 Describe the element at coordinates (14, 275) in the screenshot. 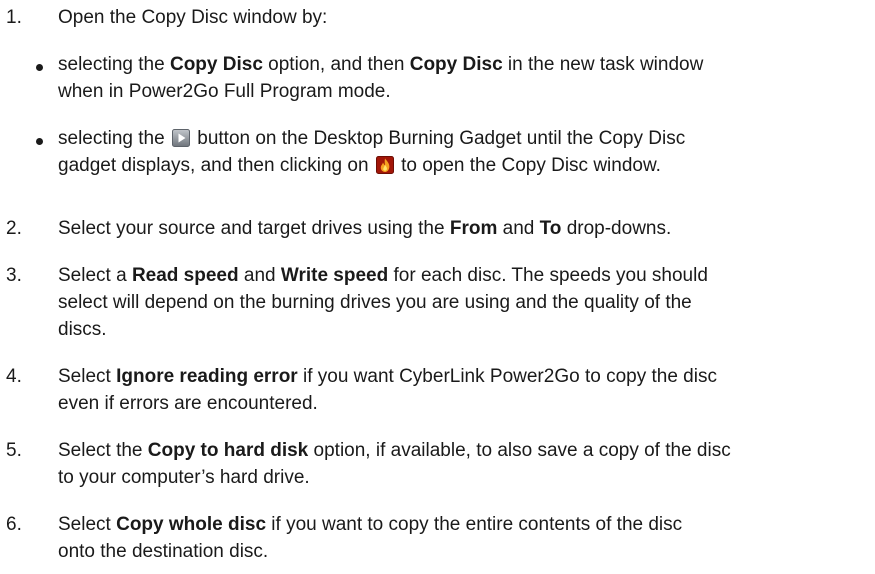

I see `step-number: 3.` at that location.